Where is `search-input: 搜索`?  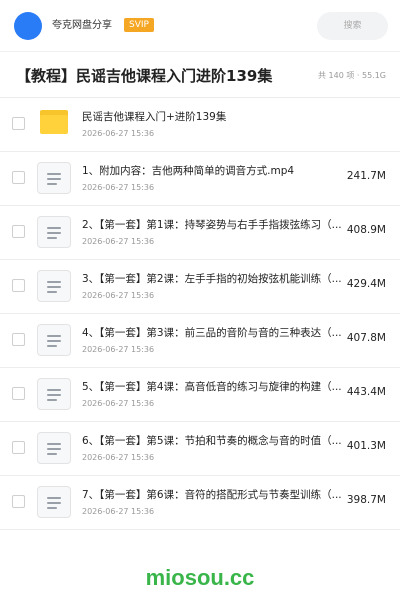 search-input: 搜索 is located at coordinates (352, 26).